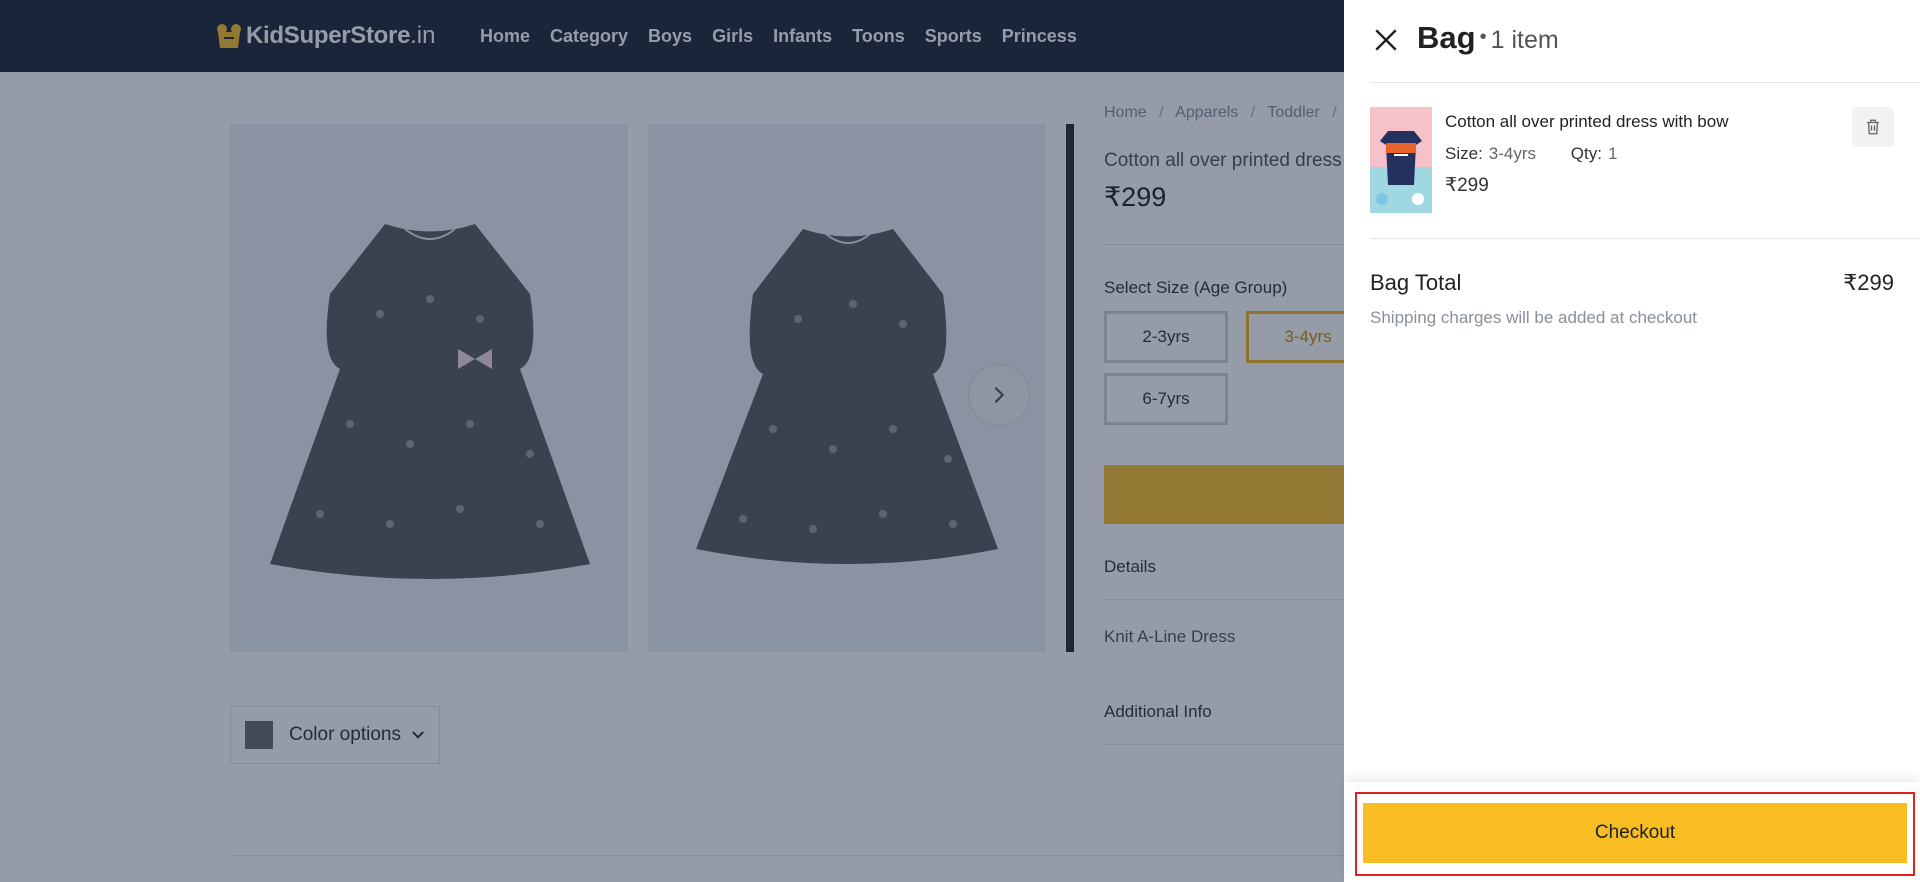  What do you see at coordinates (1464, 153) in the screenshot?
I see `size-label: Size:` at bounding box center [1464, 153].